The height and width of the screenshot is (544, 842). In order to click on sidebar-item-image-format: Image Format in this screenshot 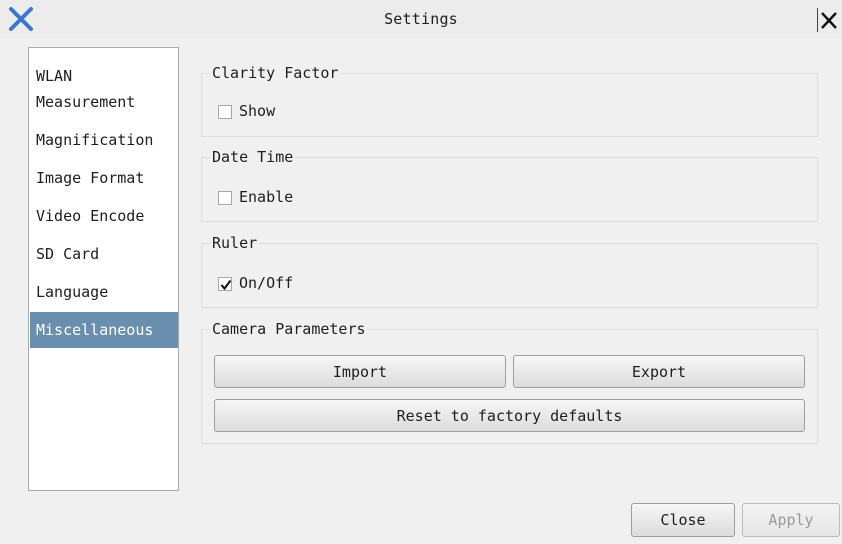, I will do `click(104, 178)`.